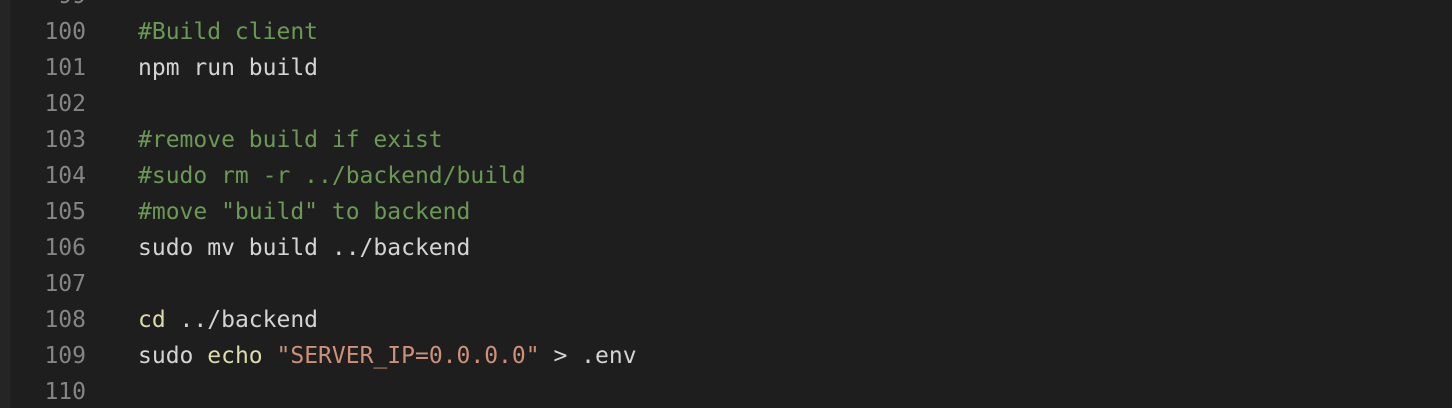 The image size is (1452, 408). Describe the element at coordinates (242, 320) in the screenshot. I see `code-token-plain: ../backend` at that location.